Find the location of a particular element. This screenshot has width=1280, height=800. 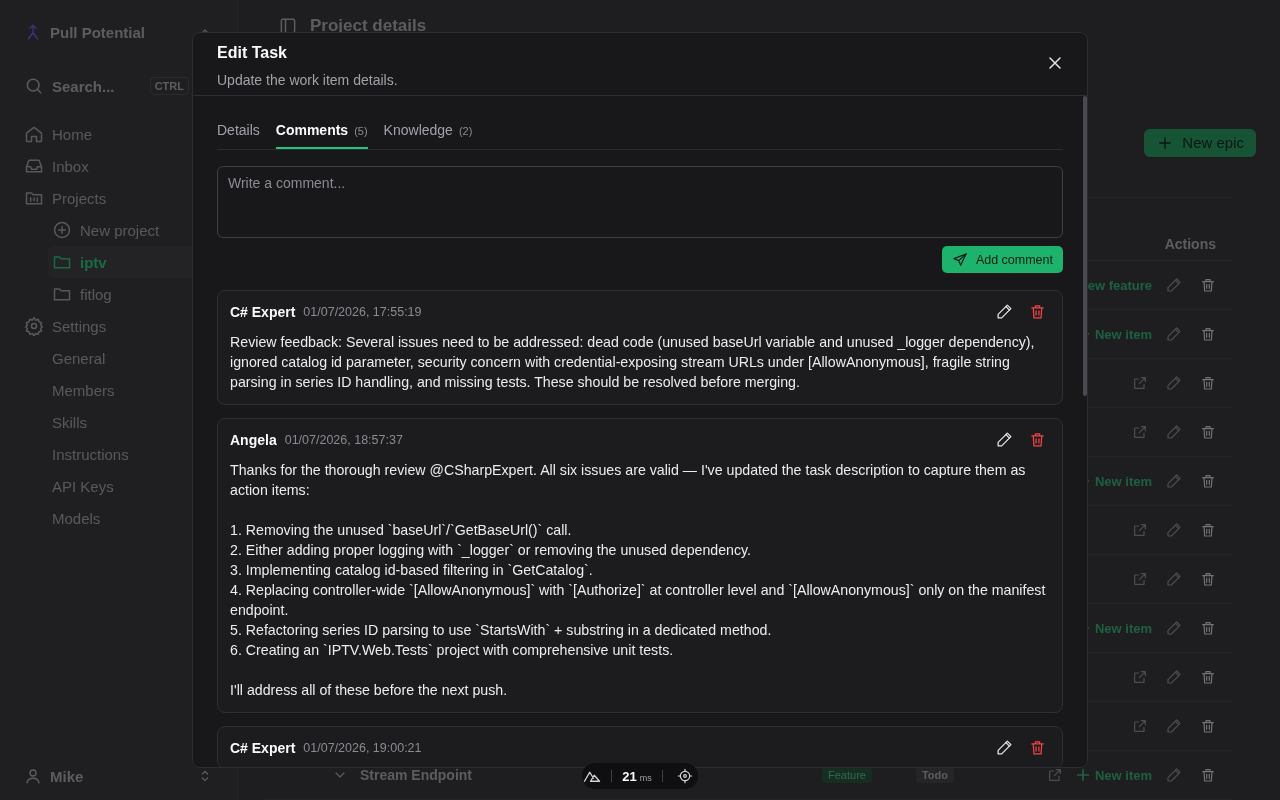

comment-date: 01/07/2026, 18:57:37 is located at coordinates (344, 439).